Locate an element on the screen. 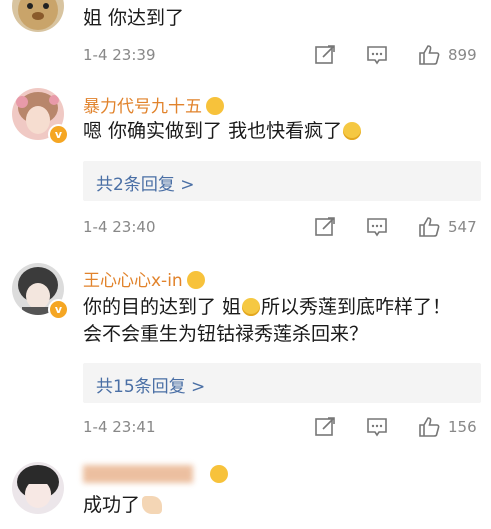 This screenshot has width=491, height=529. replies-count: 共2条回复 > is located at coordinates (145, 185).